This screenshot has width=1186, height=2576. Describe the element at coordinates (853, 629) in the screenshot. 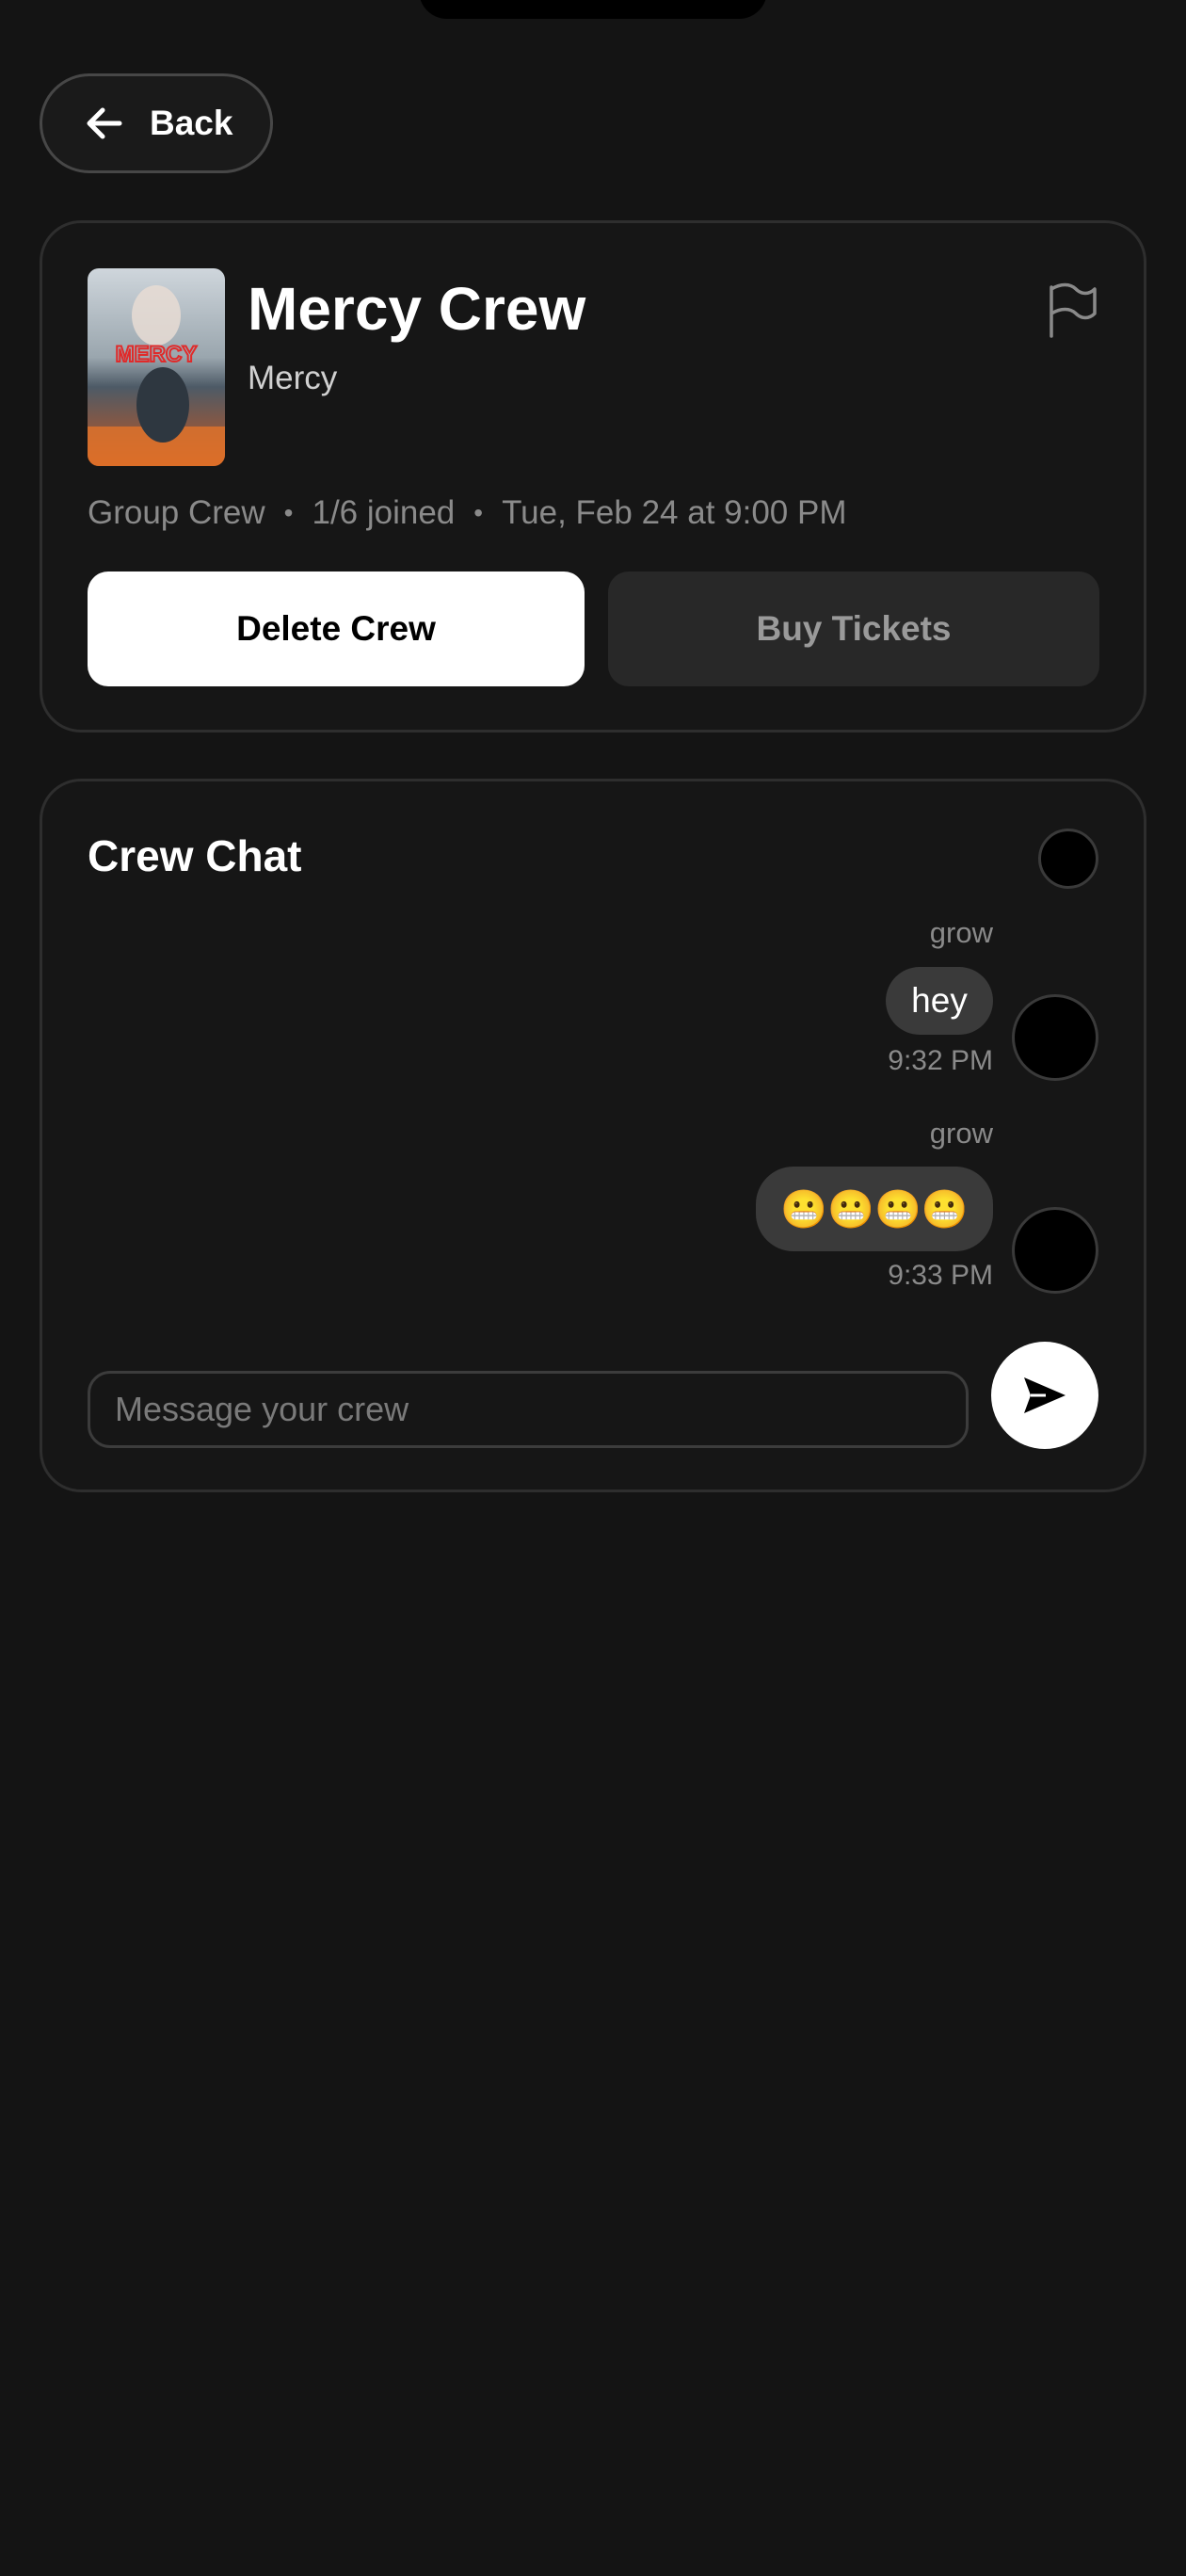

I see `buy-tickets-button: Buy Tickets` at that location.